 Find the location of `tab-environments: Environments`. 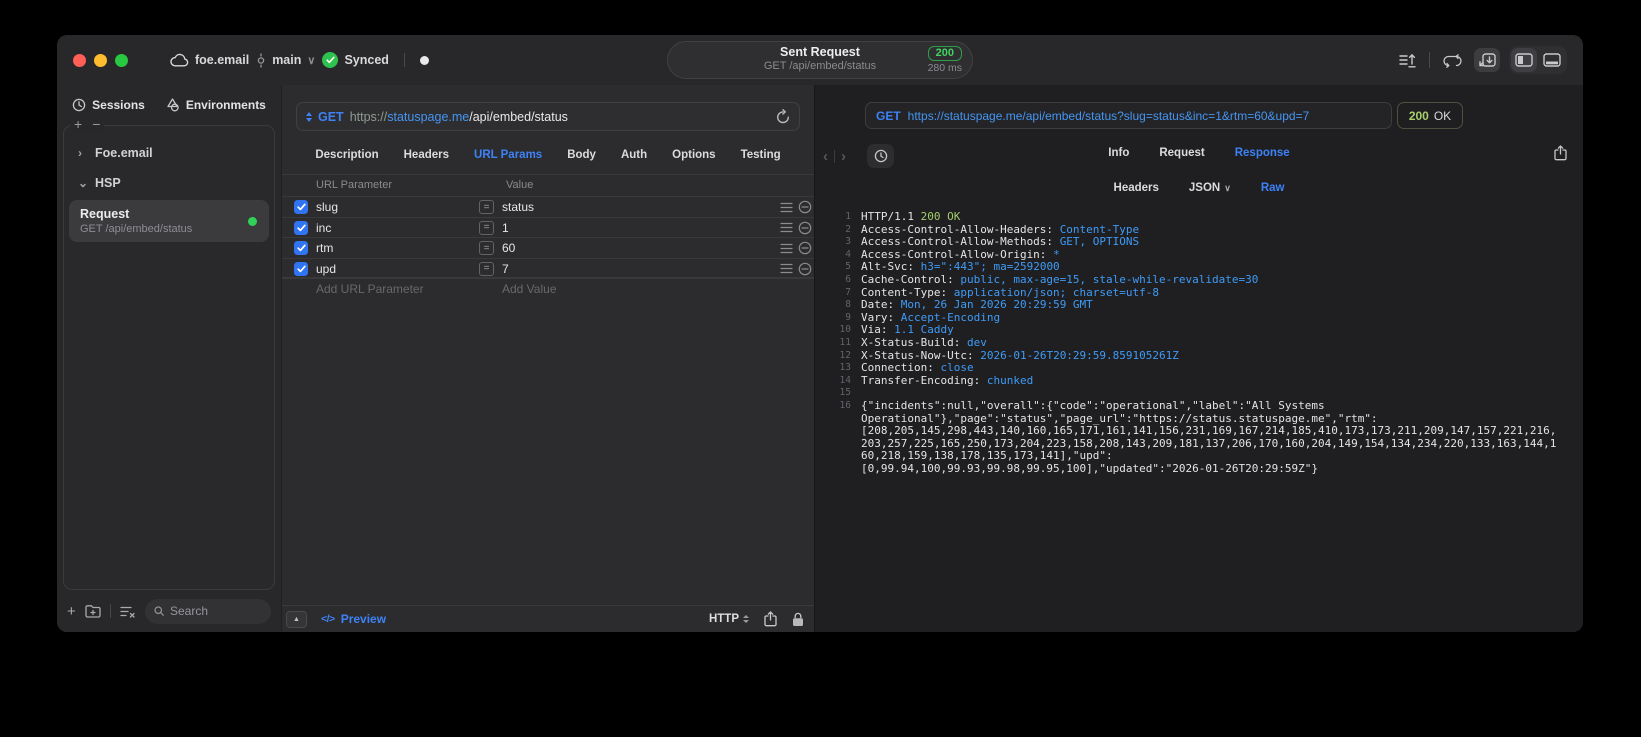

tab-environments: Environments is located at coordinates (215, 105).